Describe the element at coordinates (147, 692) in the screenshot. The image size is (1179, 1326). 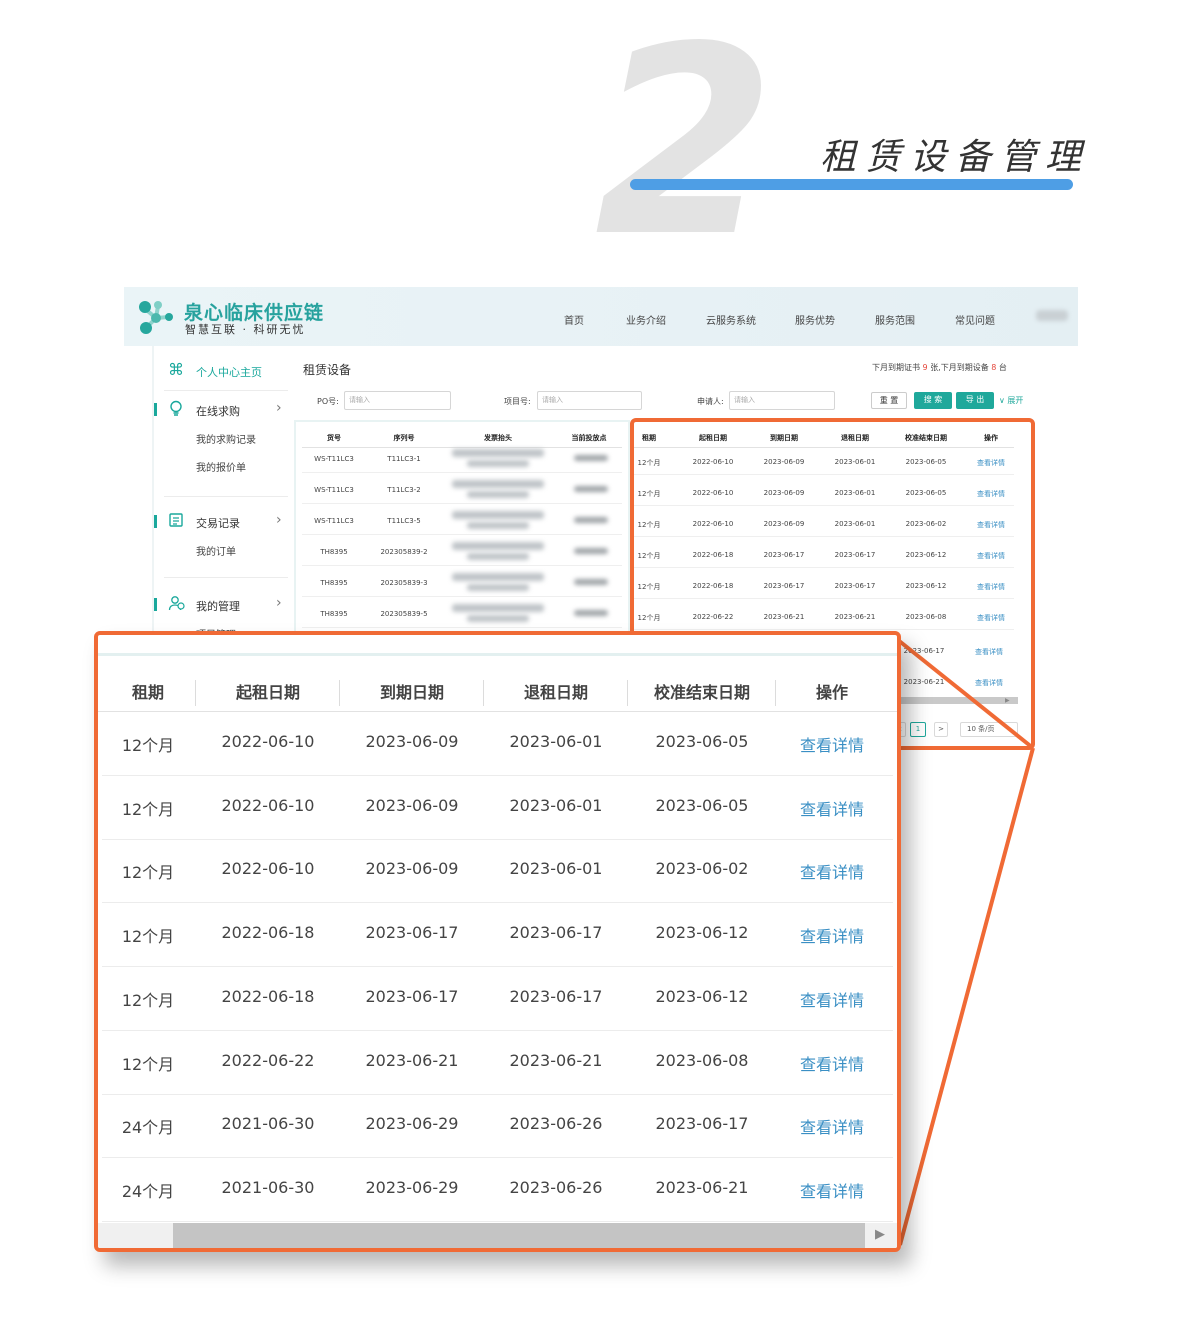
I see `column-header: 租期` at that location.